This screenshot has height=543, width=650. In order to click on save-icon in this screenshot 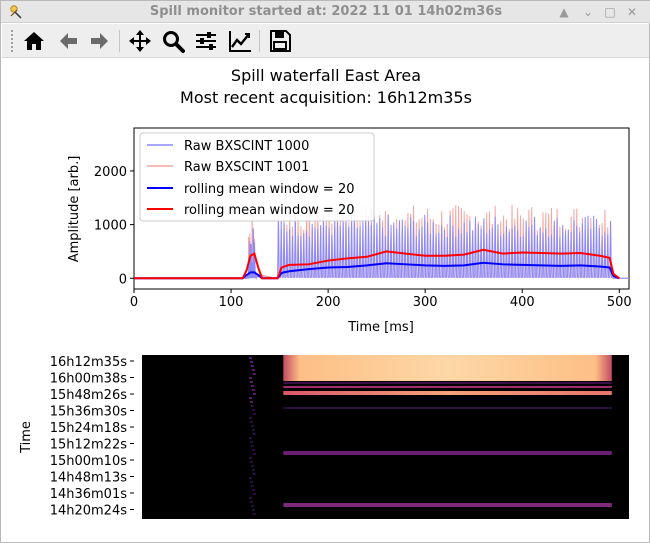, I will do `click(280, 41)`.